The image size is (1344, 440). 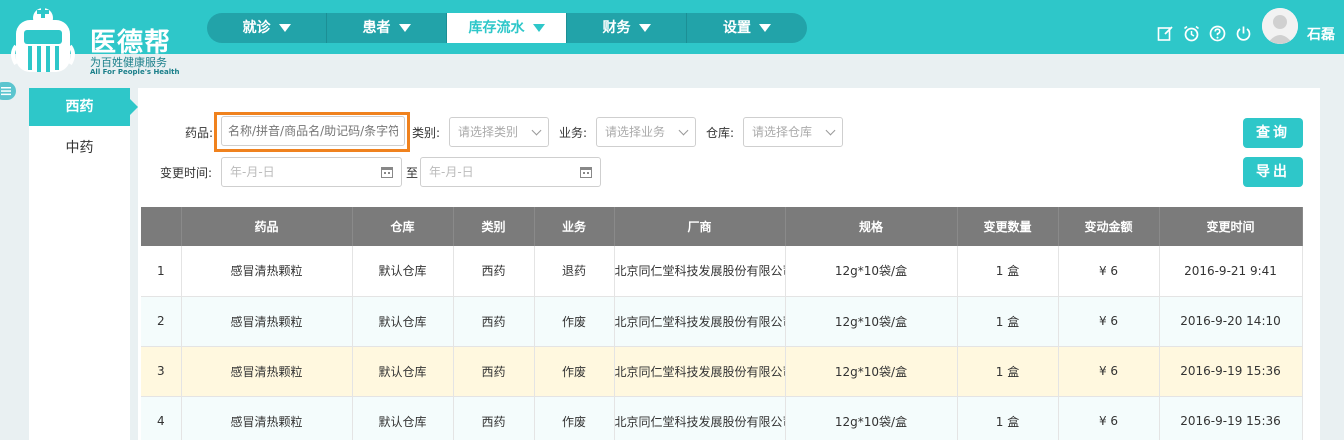 What do you see at coordinates (313, 131) in the screenshot?
I see `drug-search-input` at bounding box center [313, 131].